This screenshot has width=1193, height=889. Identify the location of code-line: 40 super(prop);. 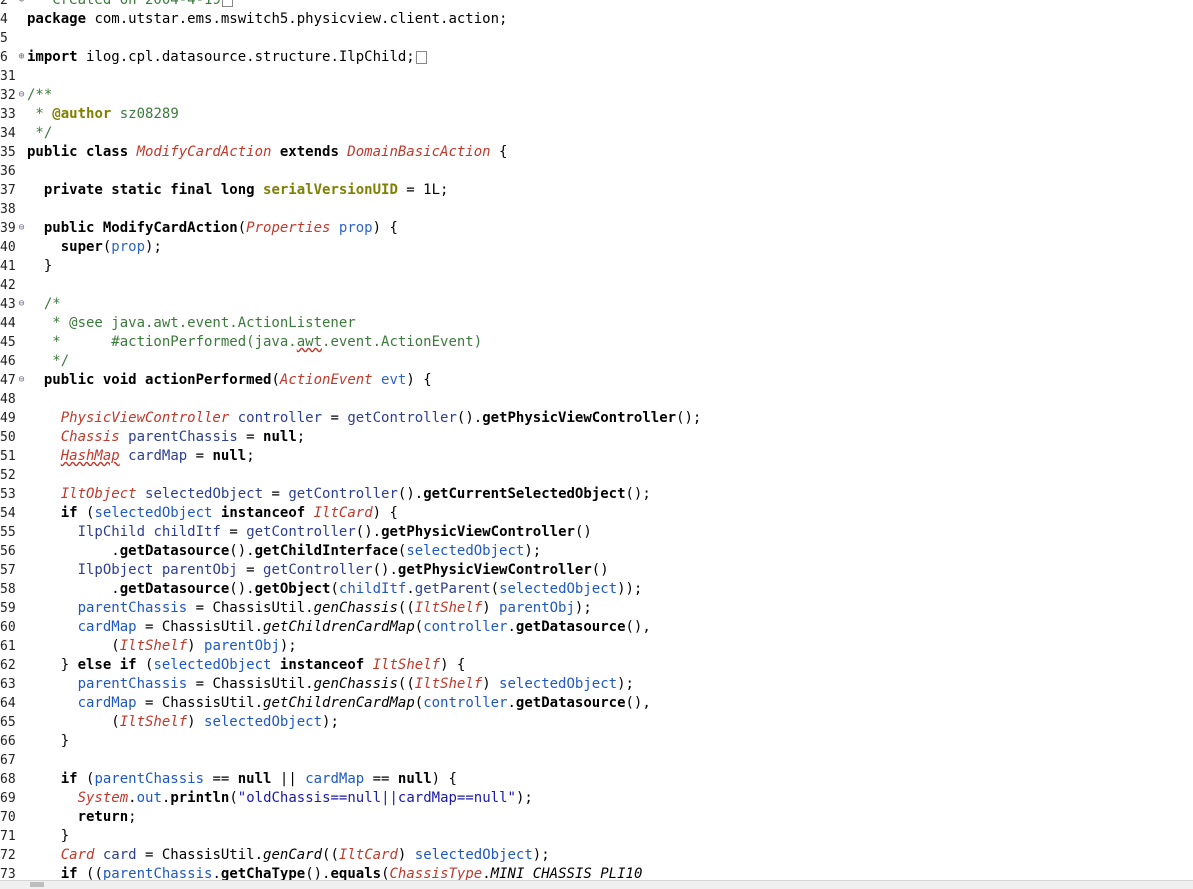
(596, 247).